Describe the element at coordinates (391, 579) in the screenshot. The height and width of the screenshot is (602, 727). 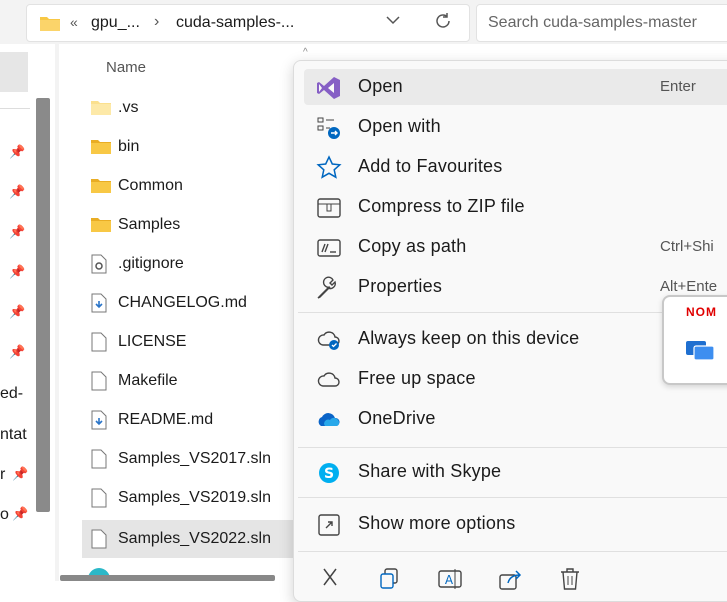
I see `copy-icon` at that location.